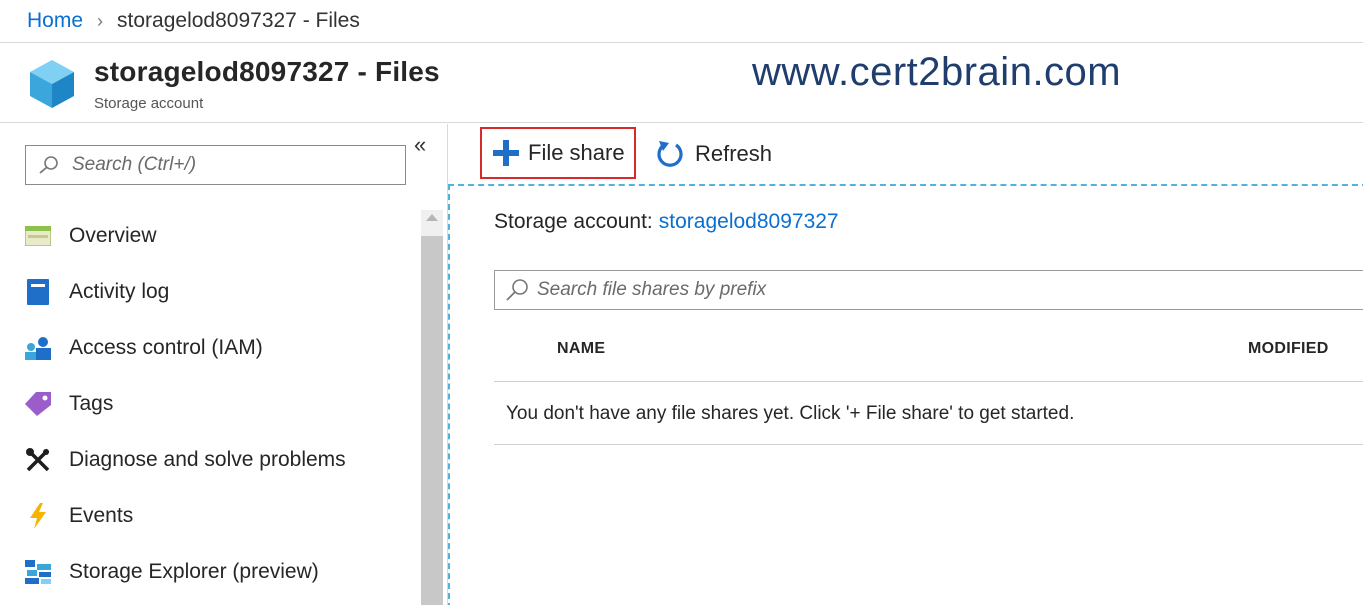 Image resolution: width=1363 pixels, height=605 pixels. Describe the element at coordinates (91, 403) in the screenshot. I see `sidebar-item-label: Tags` at that location.